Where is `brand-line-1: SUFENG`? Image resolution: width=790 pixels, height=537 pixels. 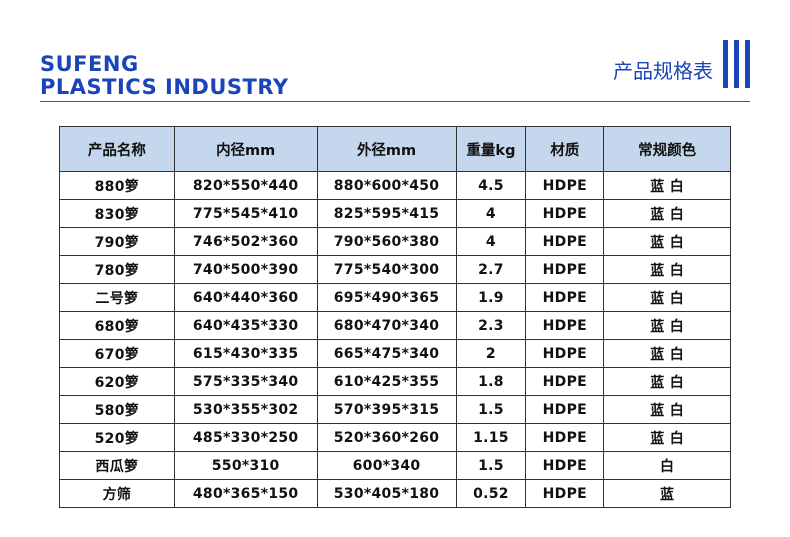 brand-line-1: SUFENG is located at coordinates (89, 64).